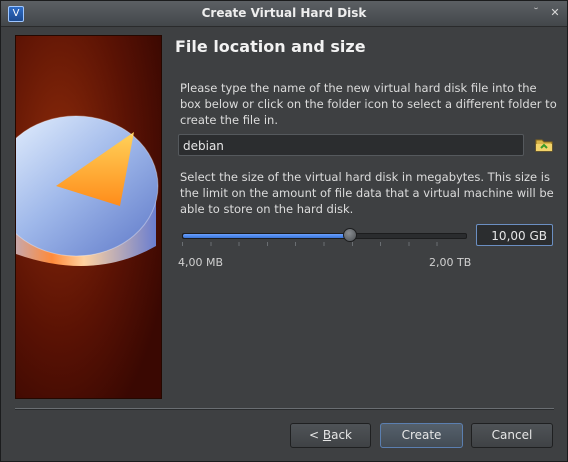  What do you see at coordinates (349, 235) in the screenshot?
I see `slider-handle` at bounding box center [349, 235].